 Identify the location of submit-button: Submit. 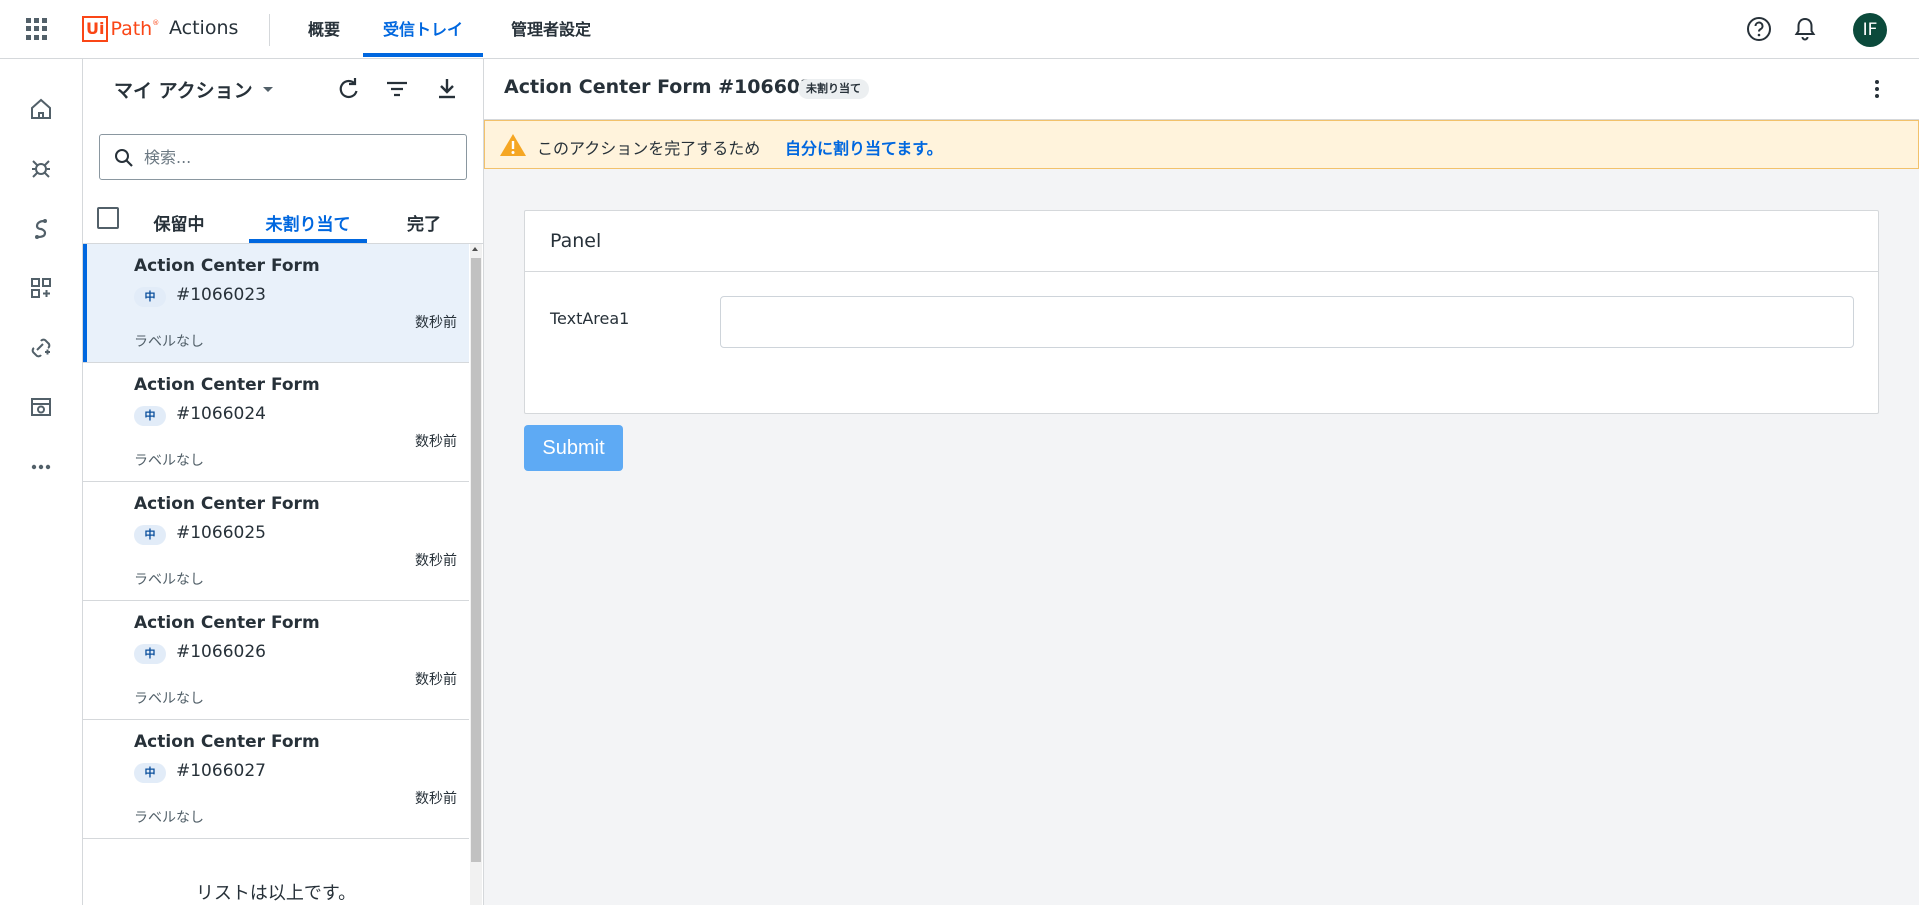
(573, 448).